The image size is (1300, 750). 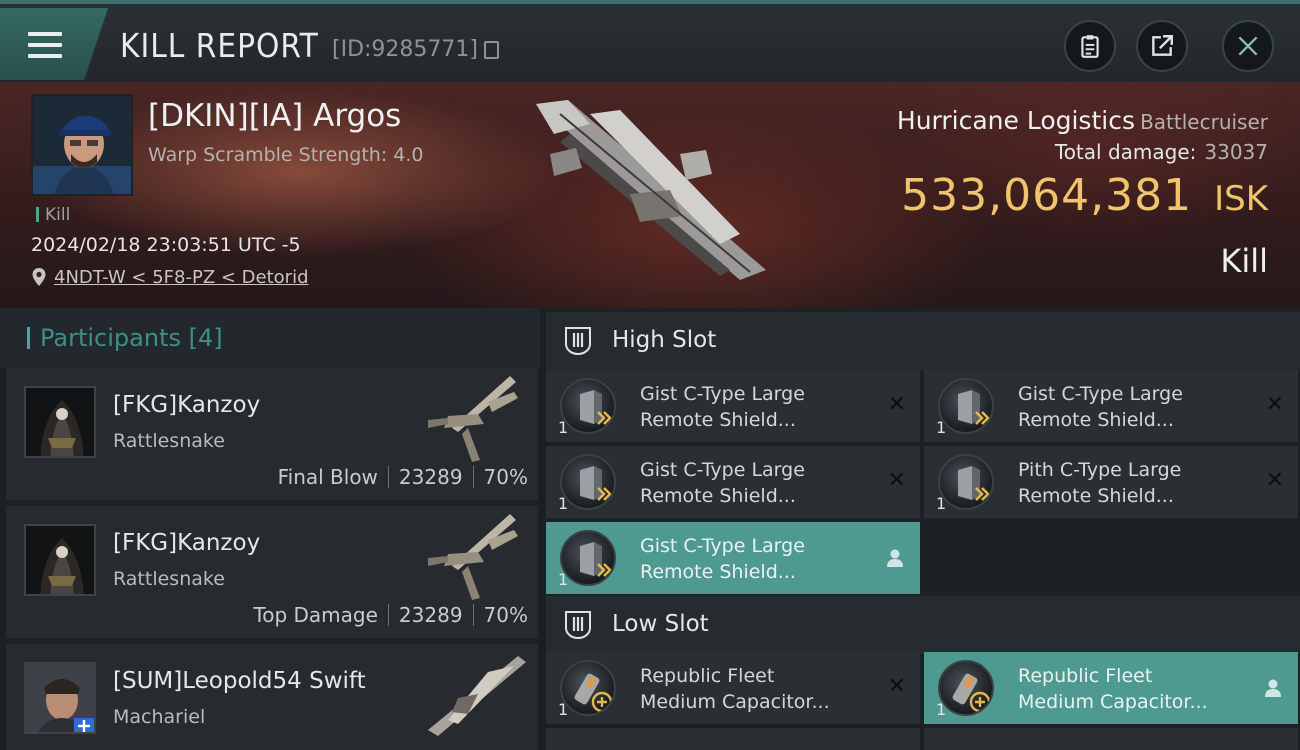 I want to click on participant-name: [SUM]Leopold54 Swift, so click(x=239, y=681).